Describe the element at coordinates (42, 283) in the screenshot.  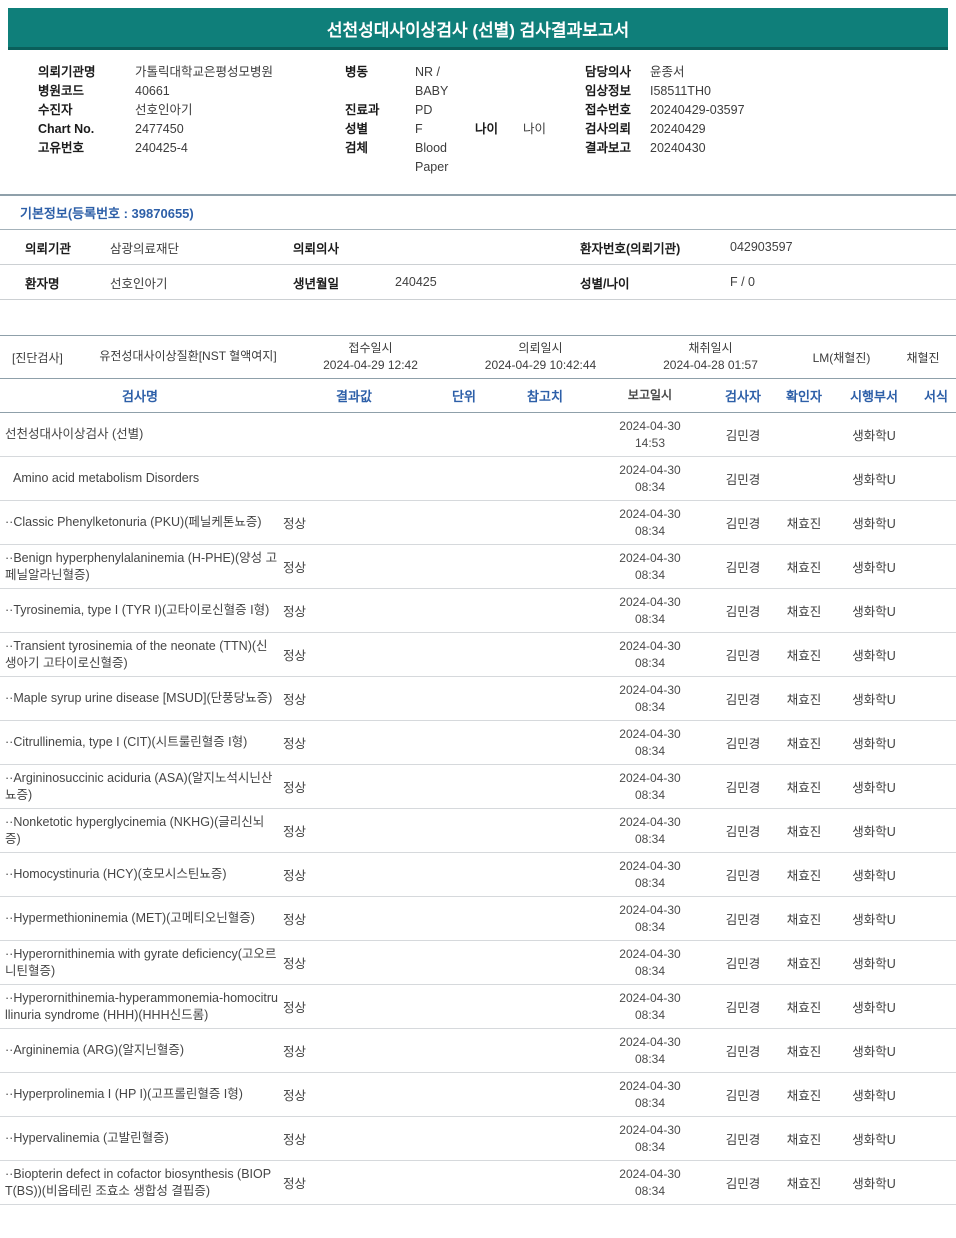
I see `field-label: 환자명` at that location.